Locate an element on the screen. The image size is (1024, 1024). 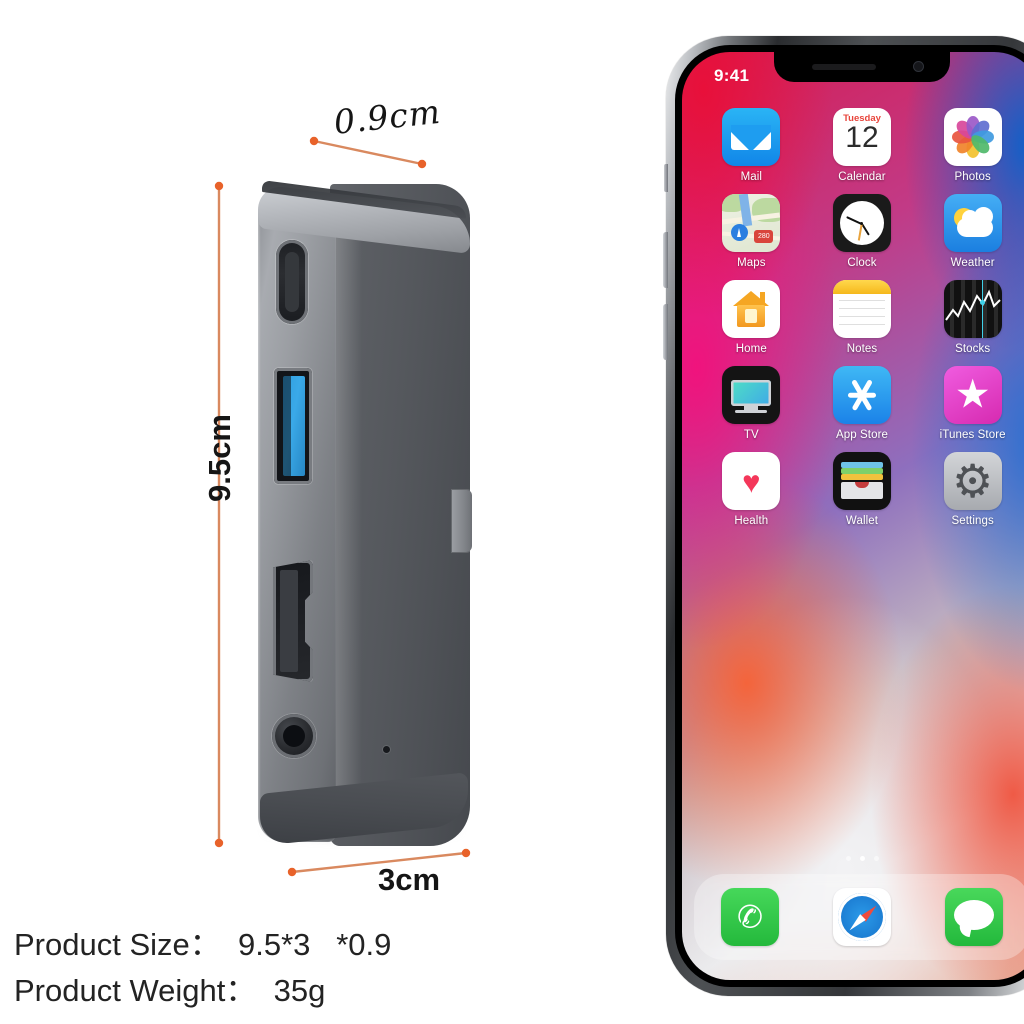
volume-up-button is located at coordinates (665, 260).